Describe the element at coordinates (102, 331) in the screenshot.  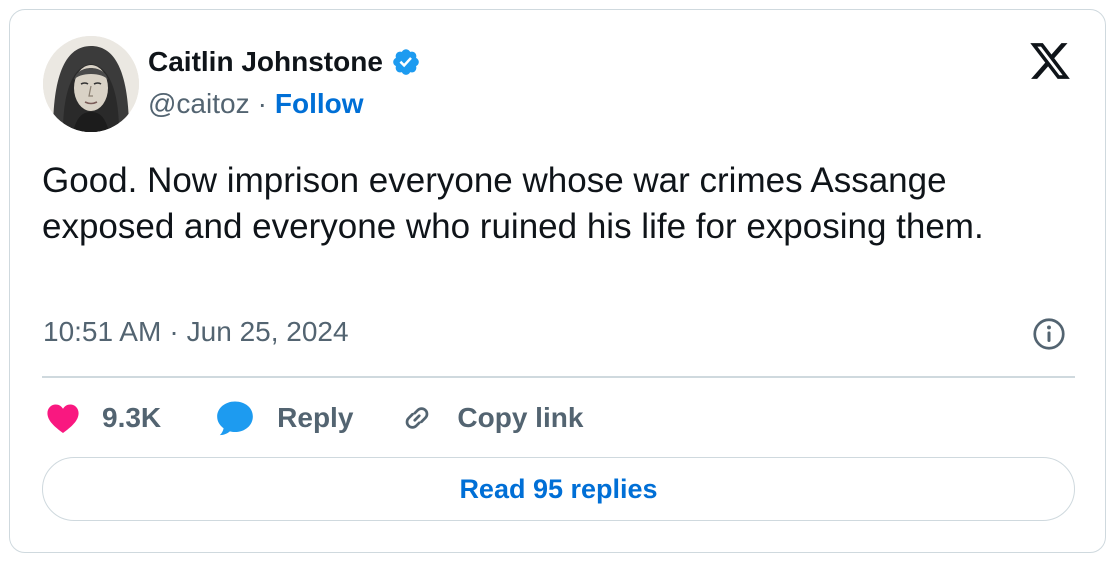
I see `tweet-time: 10:51 AM` at that location.